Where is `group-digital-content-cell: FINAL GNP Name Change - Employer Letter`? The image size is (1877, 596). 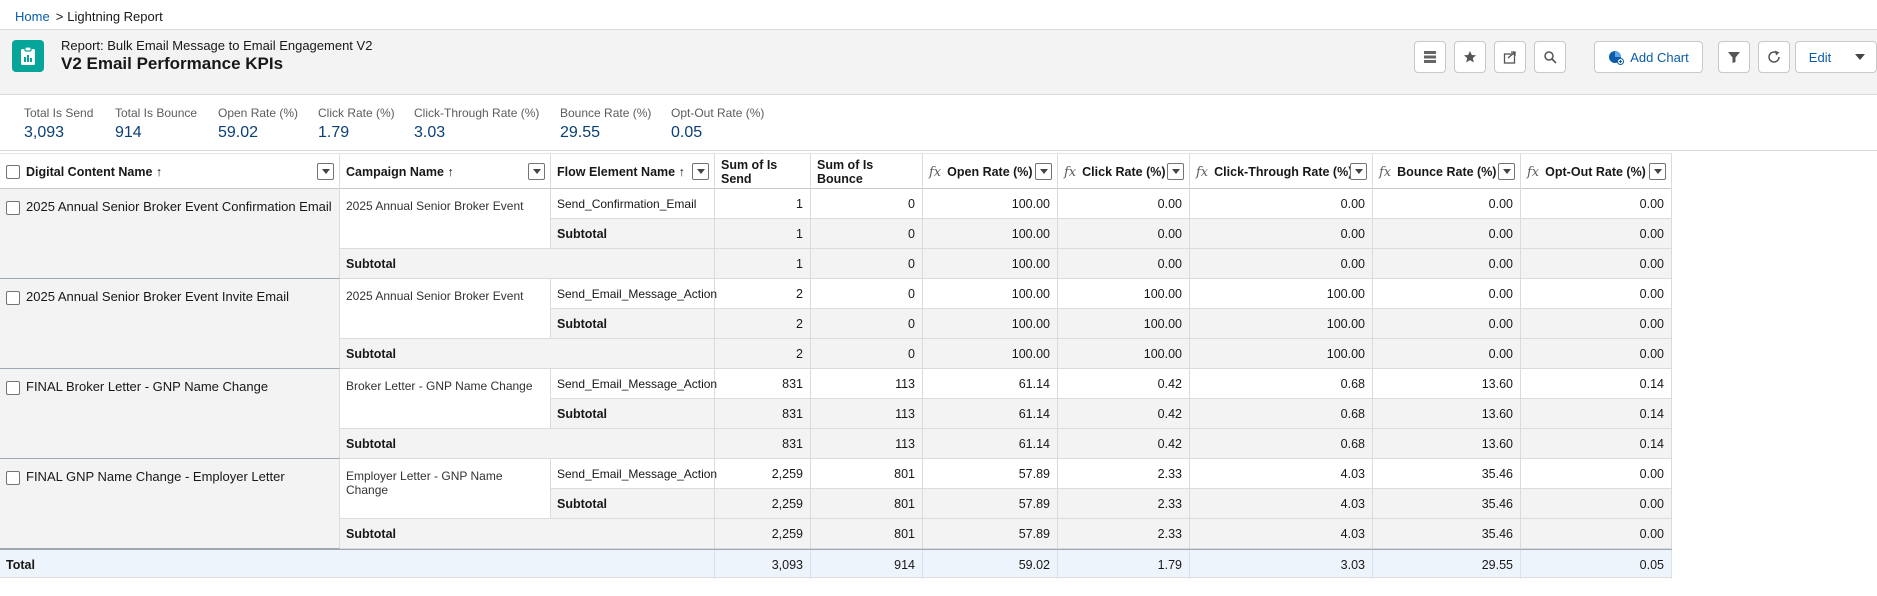
group-digital-content-cell: FINAL GNP Name Change - Employer Letter is located at coordinates (170, 504).